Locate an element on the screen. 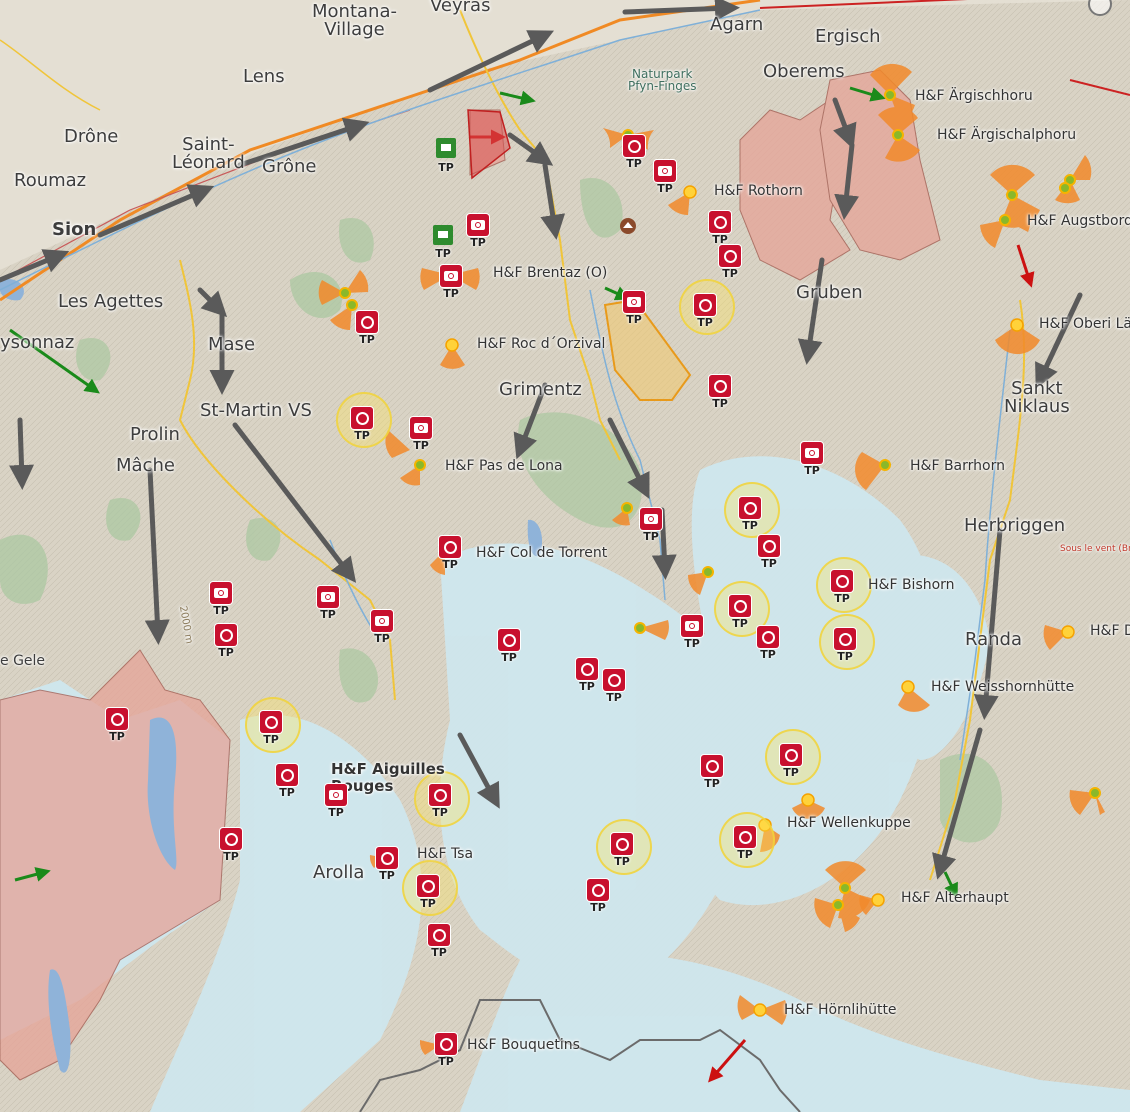  hf-label-hoernlihuette: H&F Hörnlihütte is located at coordinates (840, 1010).